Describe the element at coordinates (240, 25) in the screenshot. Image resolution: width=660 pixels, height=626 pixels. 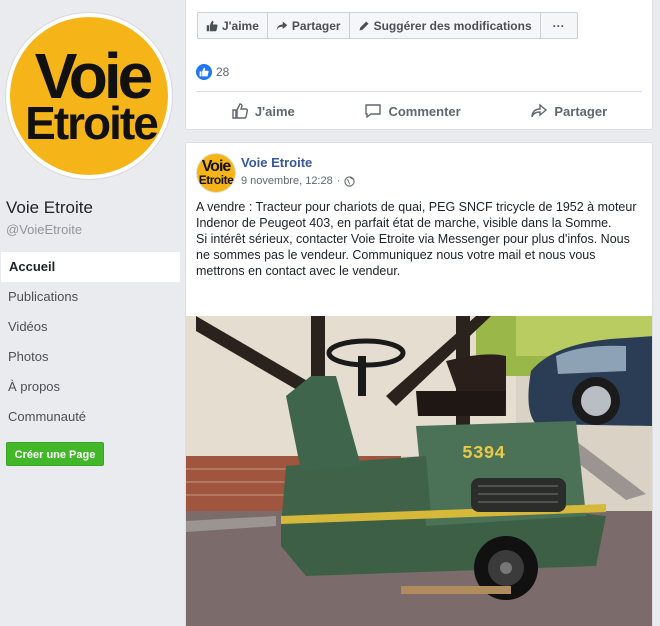
I see `page-like-label: J'aime` at that location.